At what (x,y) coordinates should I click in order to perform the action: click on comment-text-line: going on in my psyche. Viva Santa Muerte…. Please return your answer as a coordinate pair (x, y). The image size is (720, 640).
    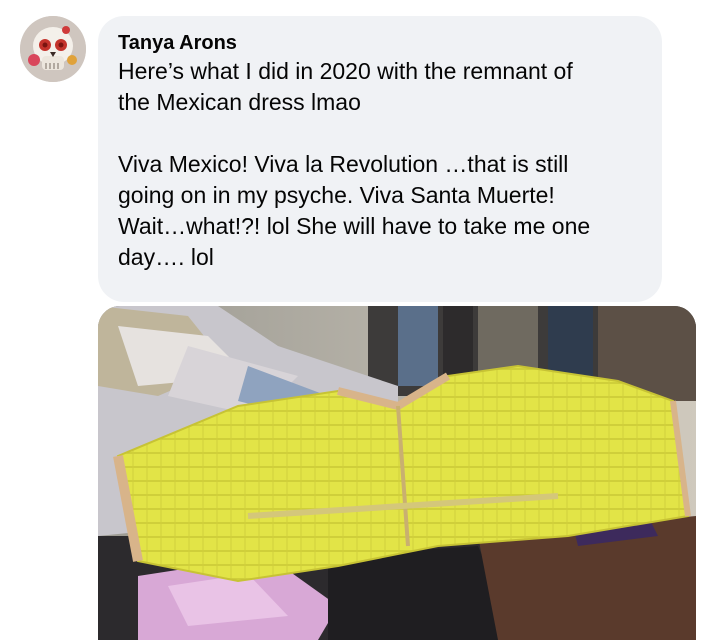
    Looking at the image, I should click on (336, 195).